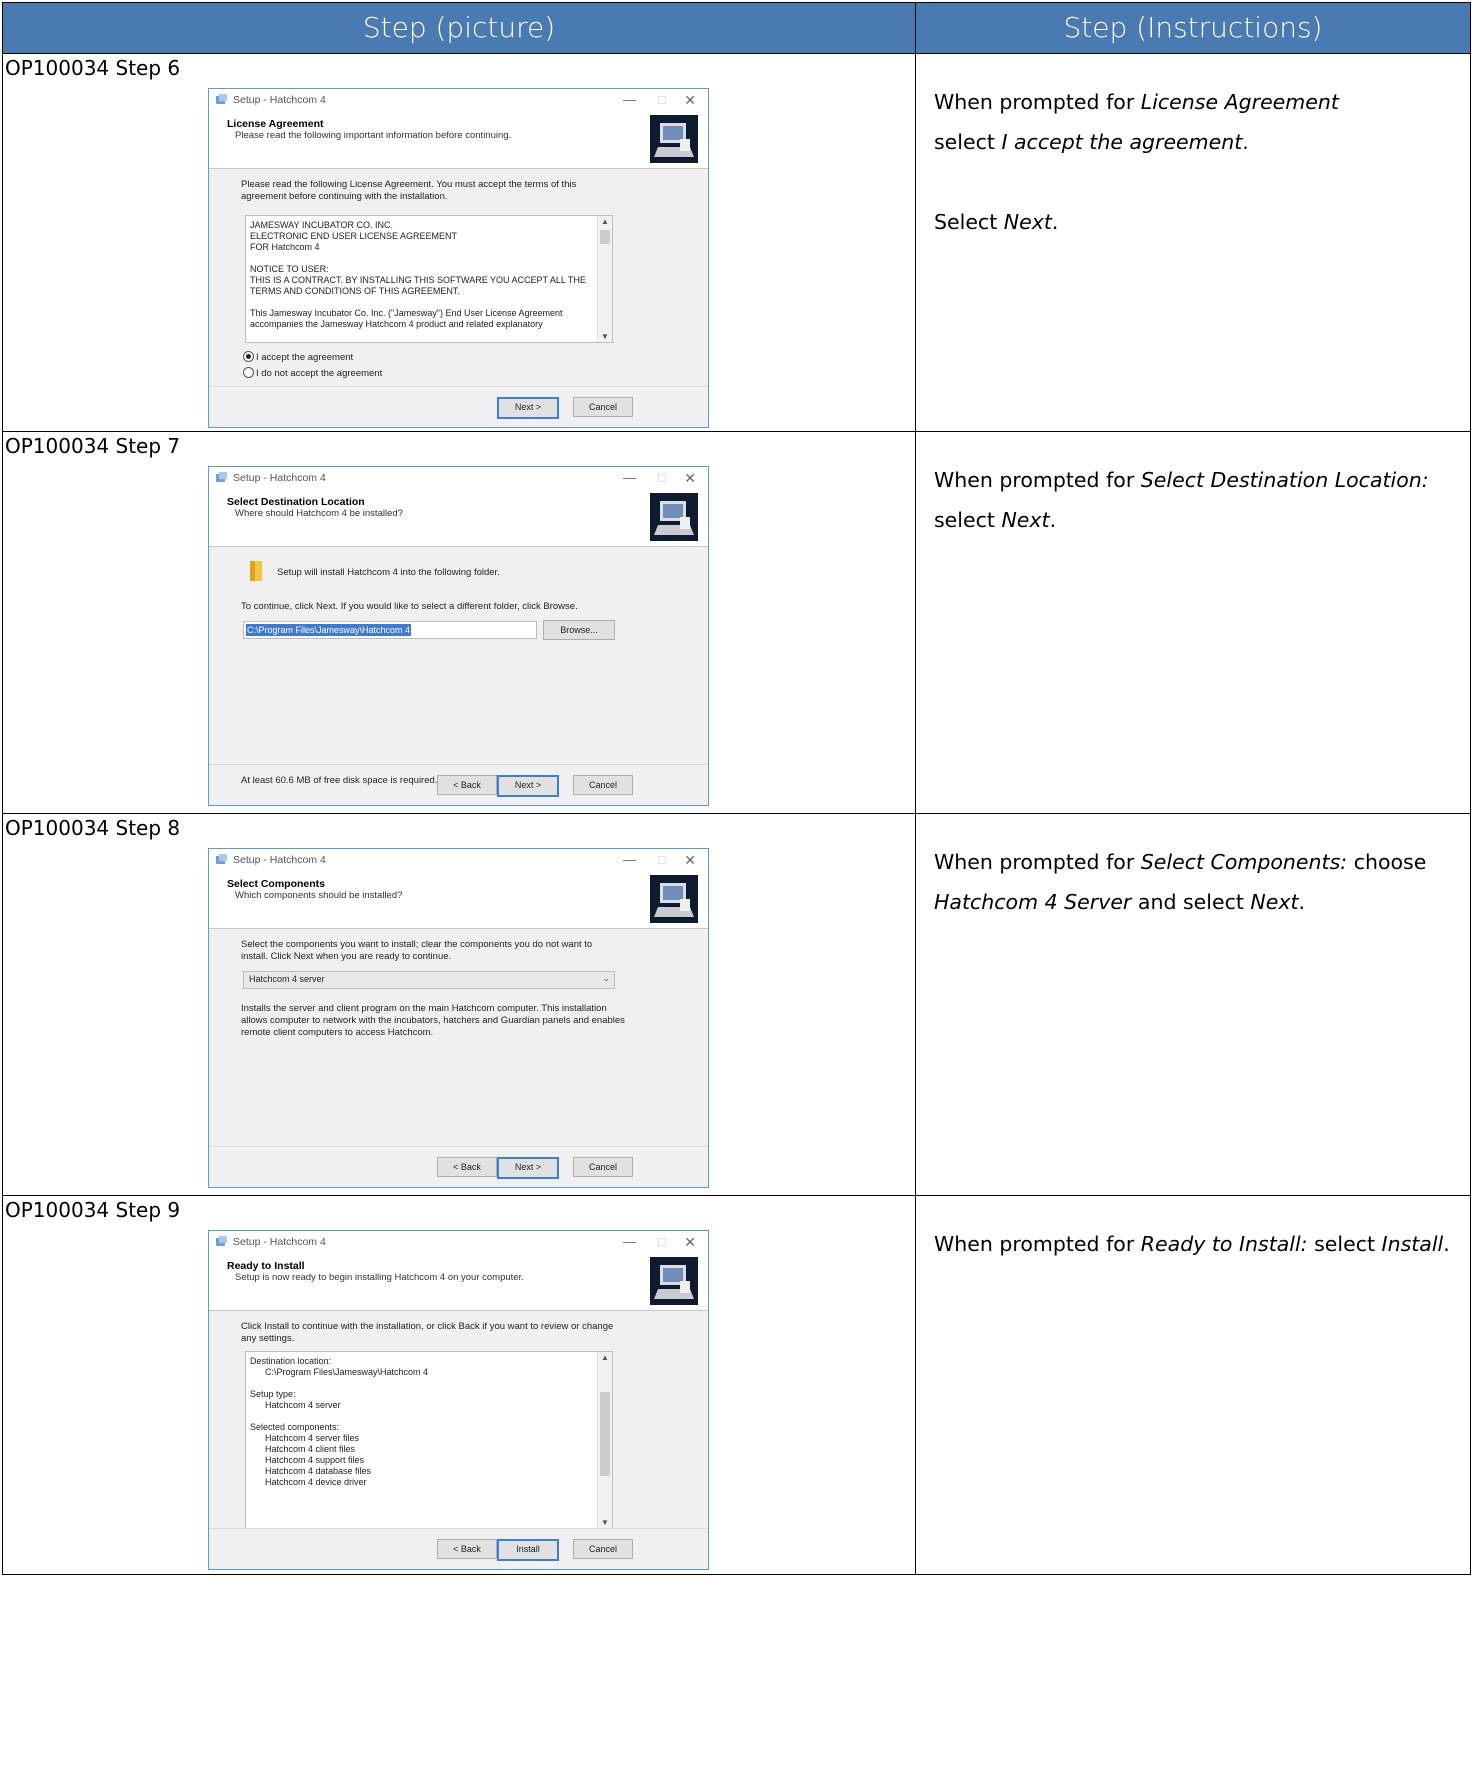 This screenshot has height=1789, width=1475. What do you see at coordinates (296, 502) in the screenshot?
I see `page-title: Select Destination Location` at bounding box center [296, 502].